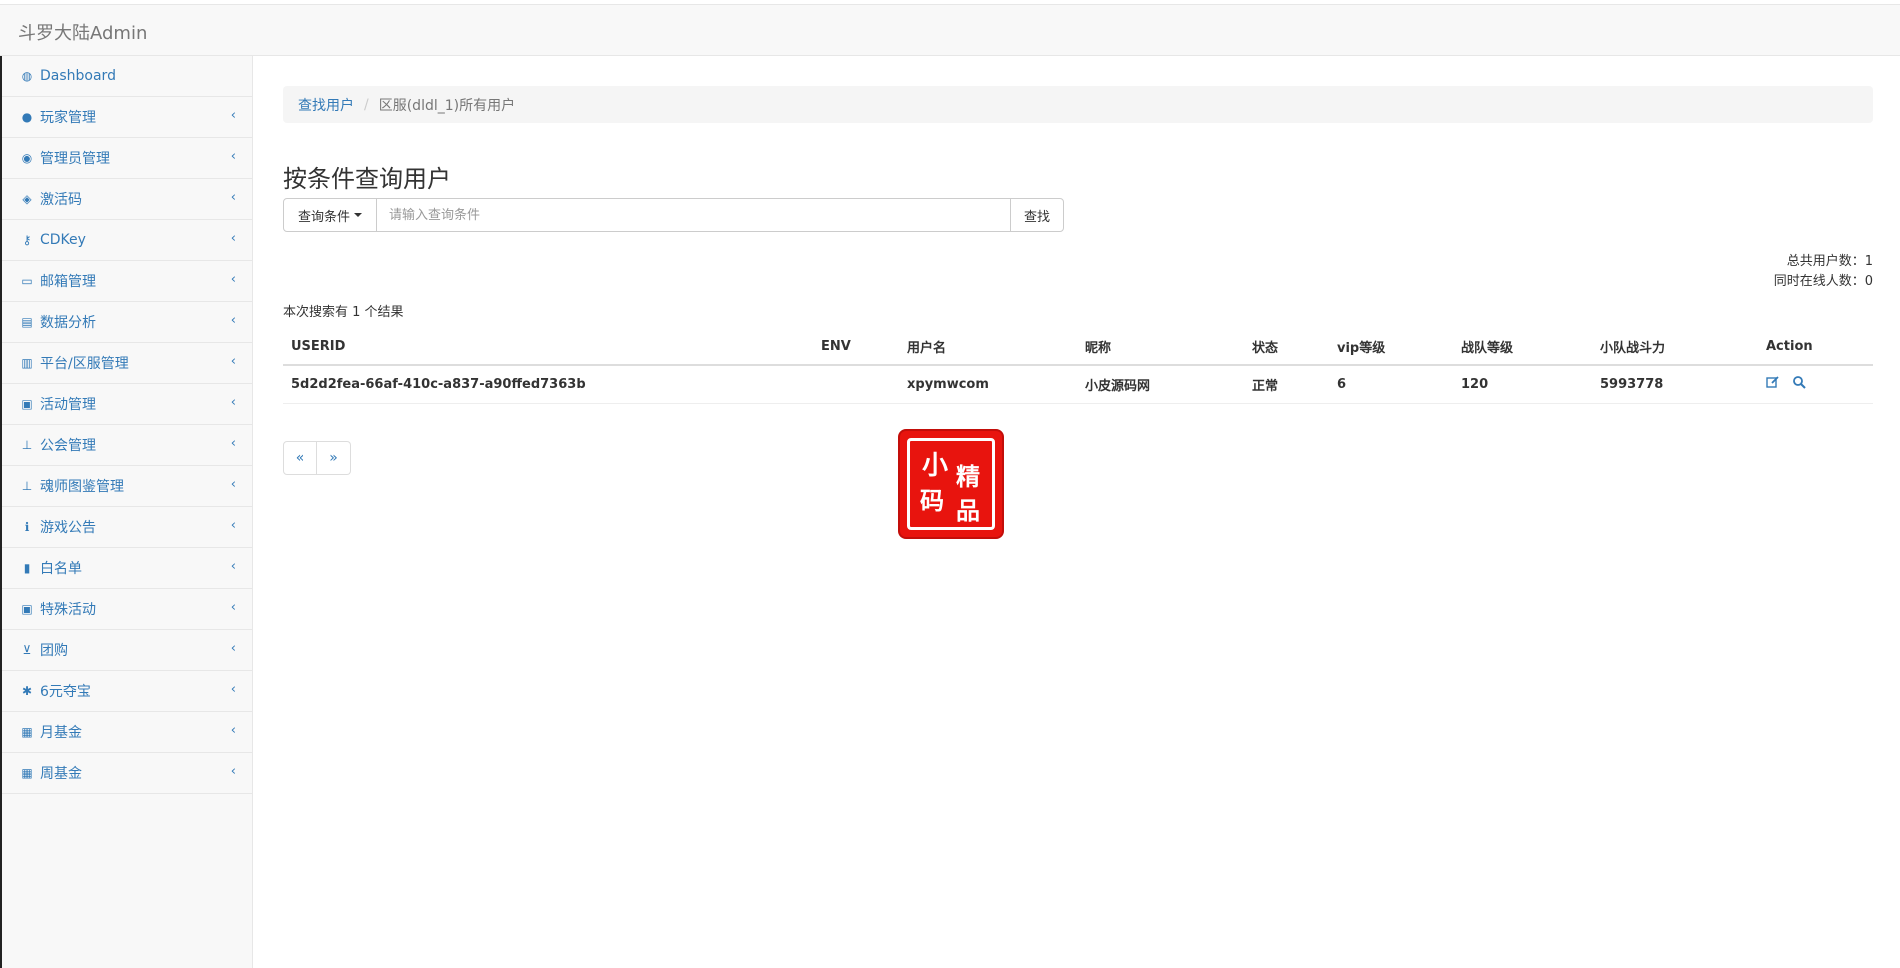 The width and height of the screenshot is (1900, 968). I want to click on sidebar-item-3-cube: ◈ 激活码 ‹, so click(127, 199).